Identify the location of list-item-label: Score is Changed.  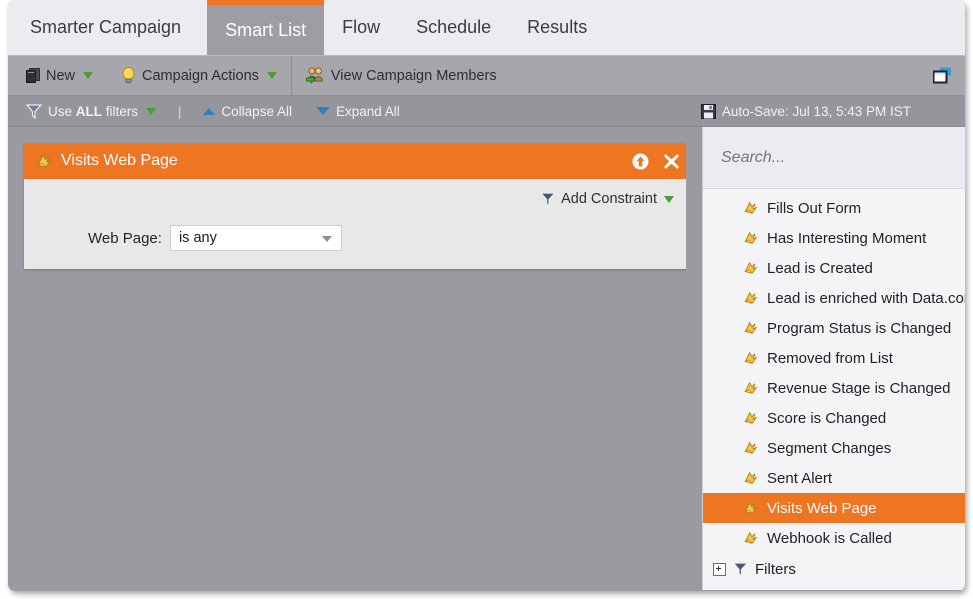
(827, 418).